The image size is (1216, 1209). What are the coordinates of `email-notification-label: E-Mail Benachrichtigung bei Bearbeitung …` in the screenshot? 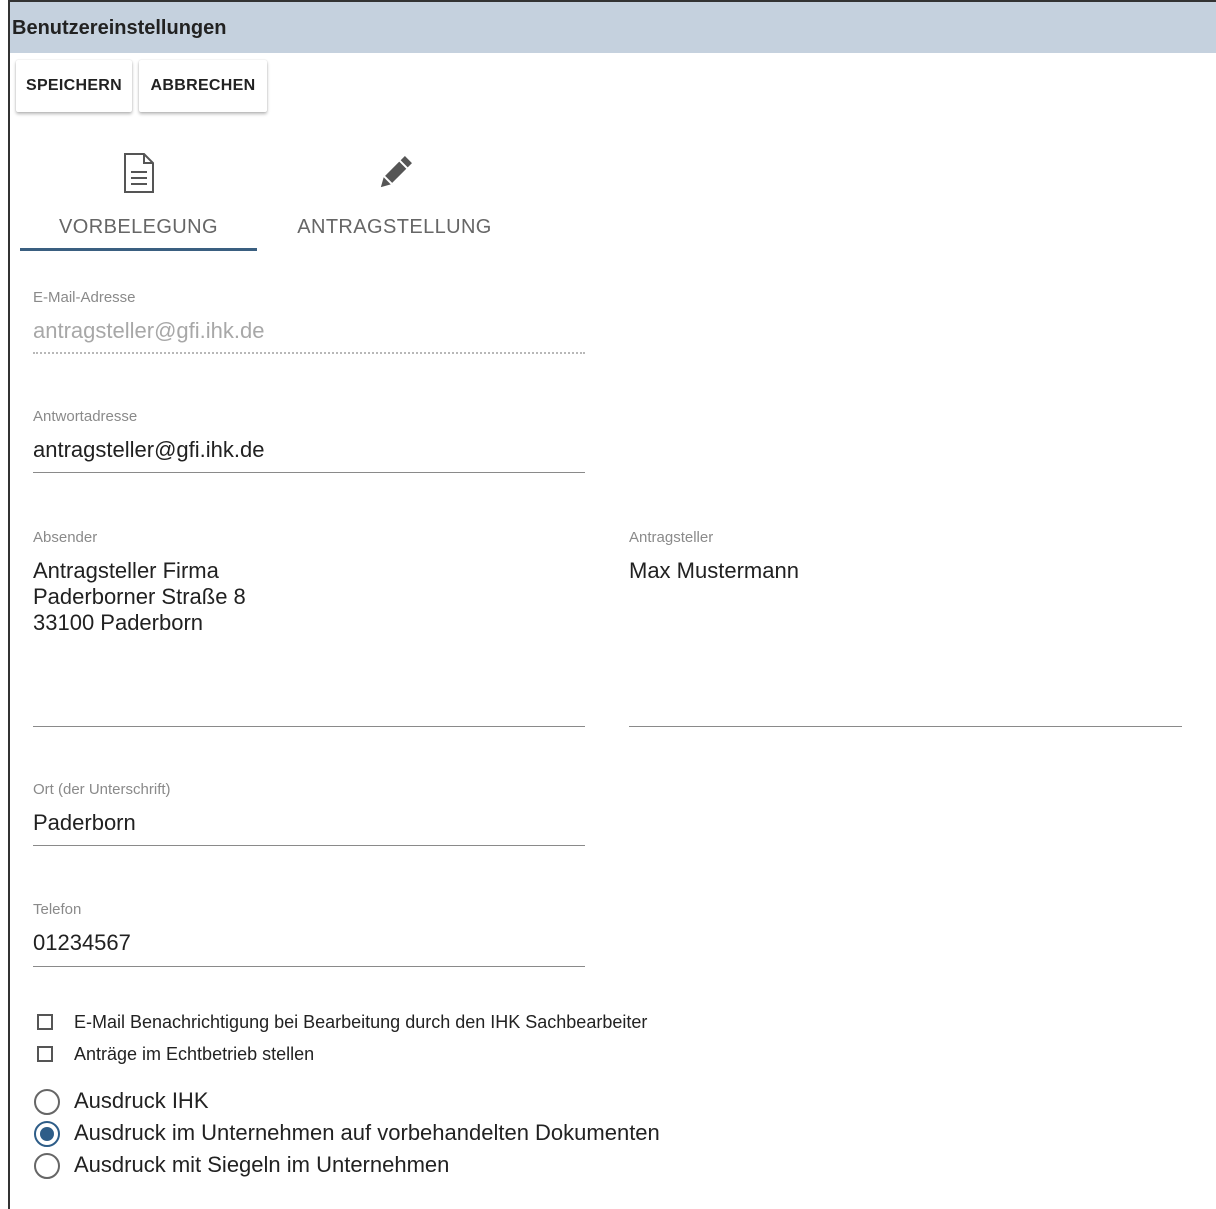 It's located at (361, 1022).